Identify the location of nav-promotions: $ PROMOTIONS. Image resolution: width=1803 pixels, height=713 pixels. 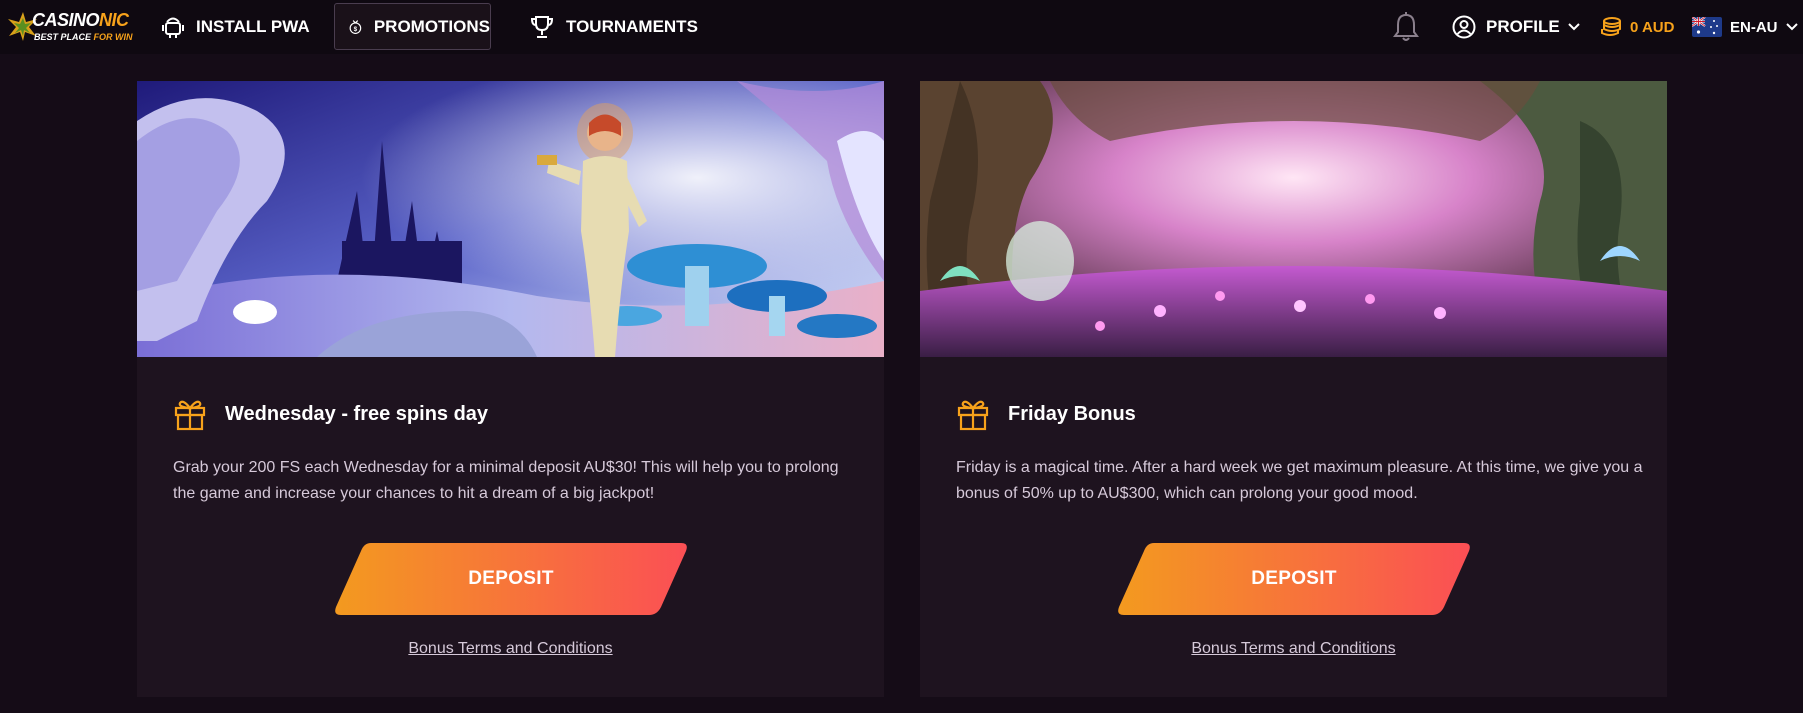
(412, 26).